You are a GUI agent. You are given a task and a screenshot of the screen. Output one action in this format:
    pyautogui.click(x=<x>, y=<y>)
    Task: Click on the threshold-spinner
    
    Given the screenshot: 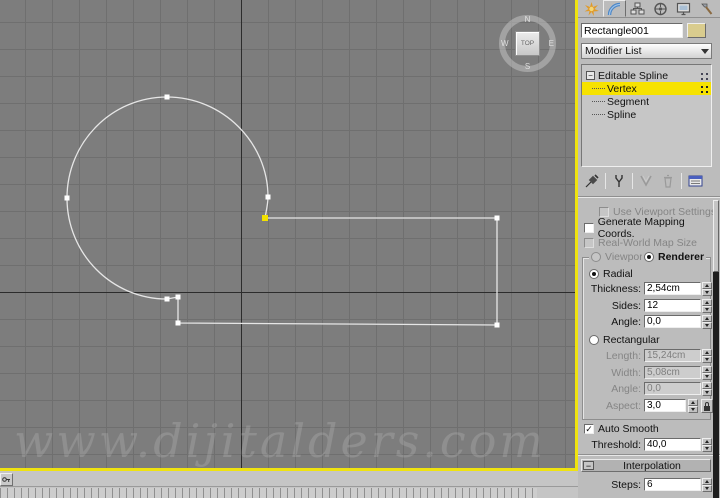 What is the action you would take?
    pyautogui.click(x=707, y=445)
    